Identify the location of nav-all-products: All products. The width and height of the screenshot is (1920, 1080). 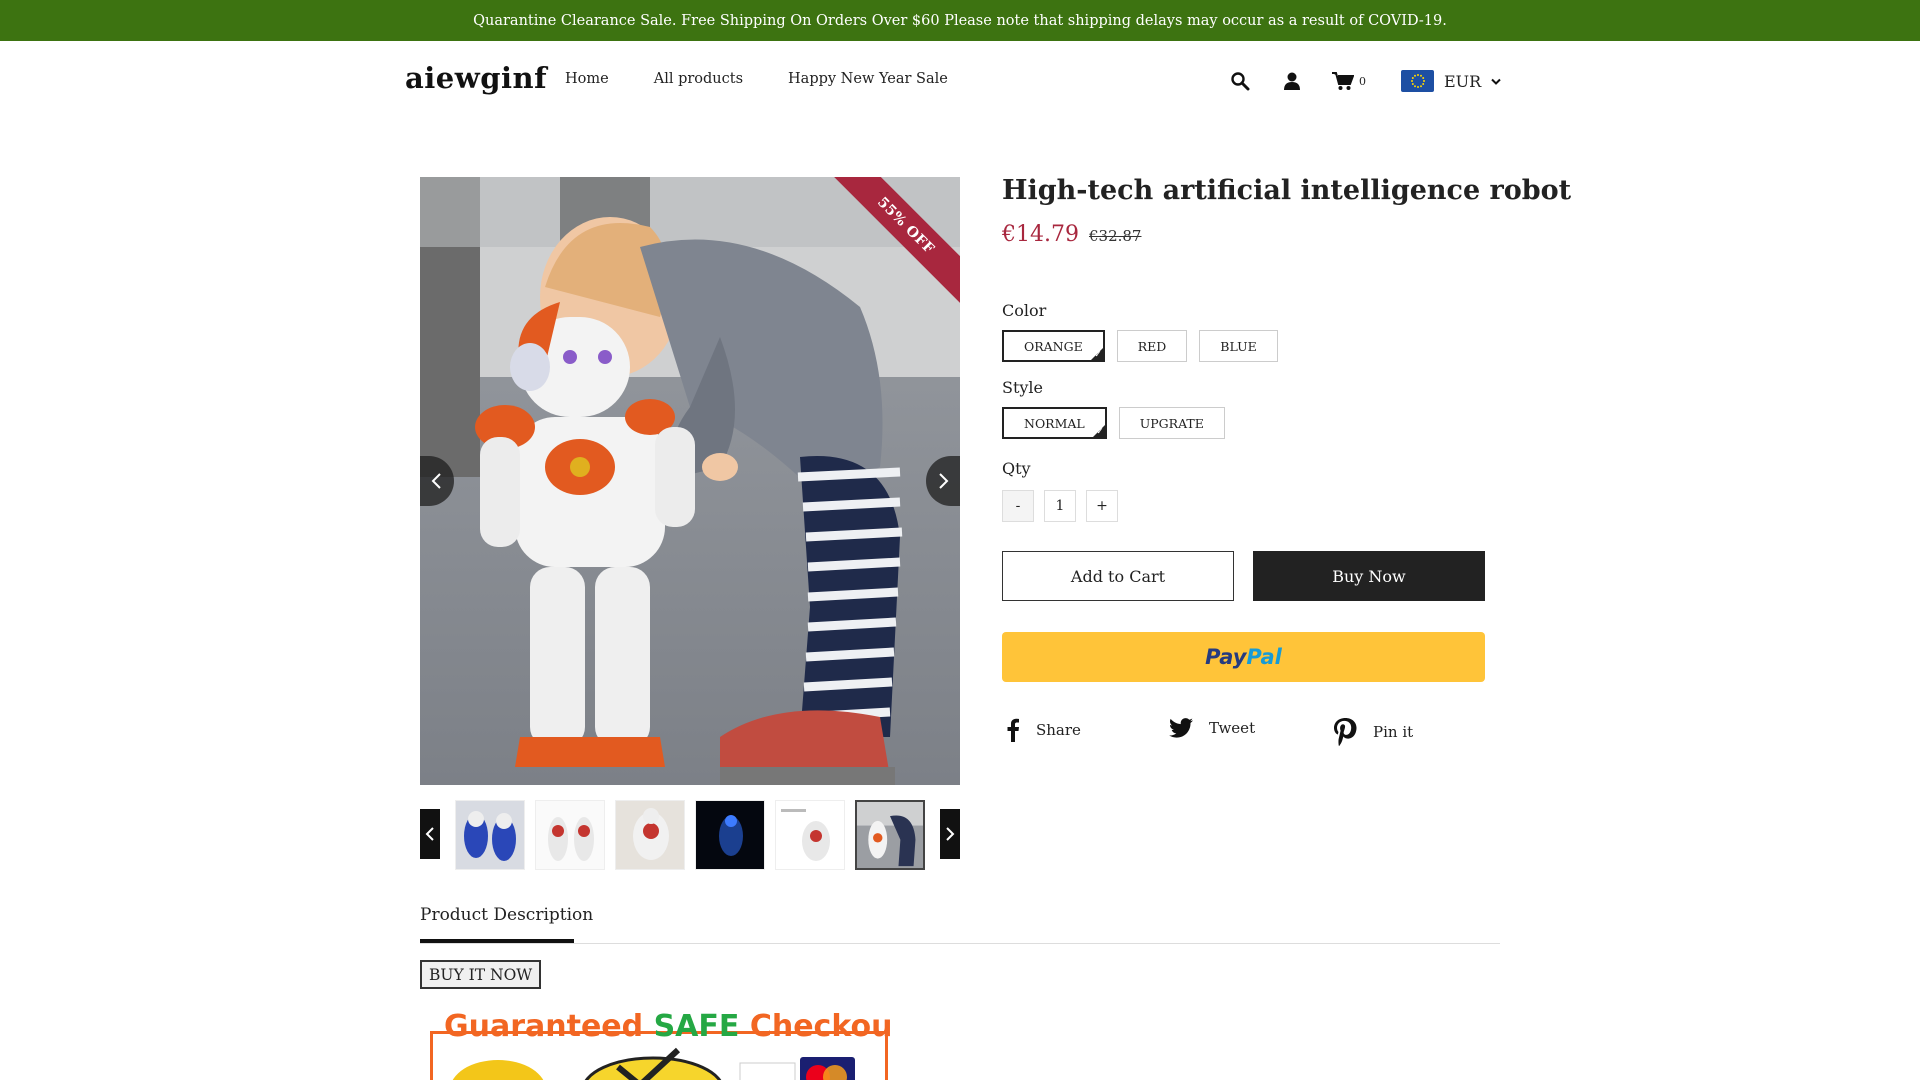
(698, 79).